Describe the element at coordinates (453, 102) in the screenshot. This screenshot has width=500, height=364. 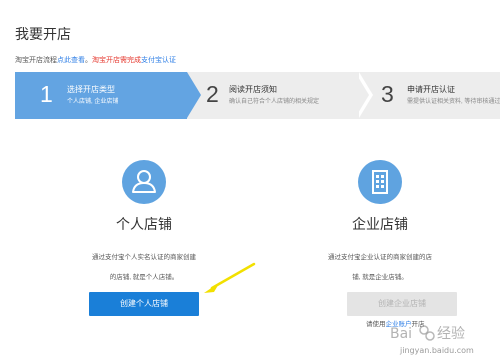
I see `step-3-desc: 需提供认证相关资料, 等待审核通过` at that location.